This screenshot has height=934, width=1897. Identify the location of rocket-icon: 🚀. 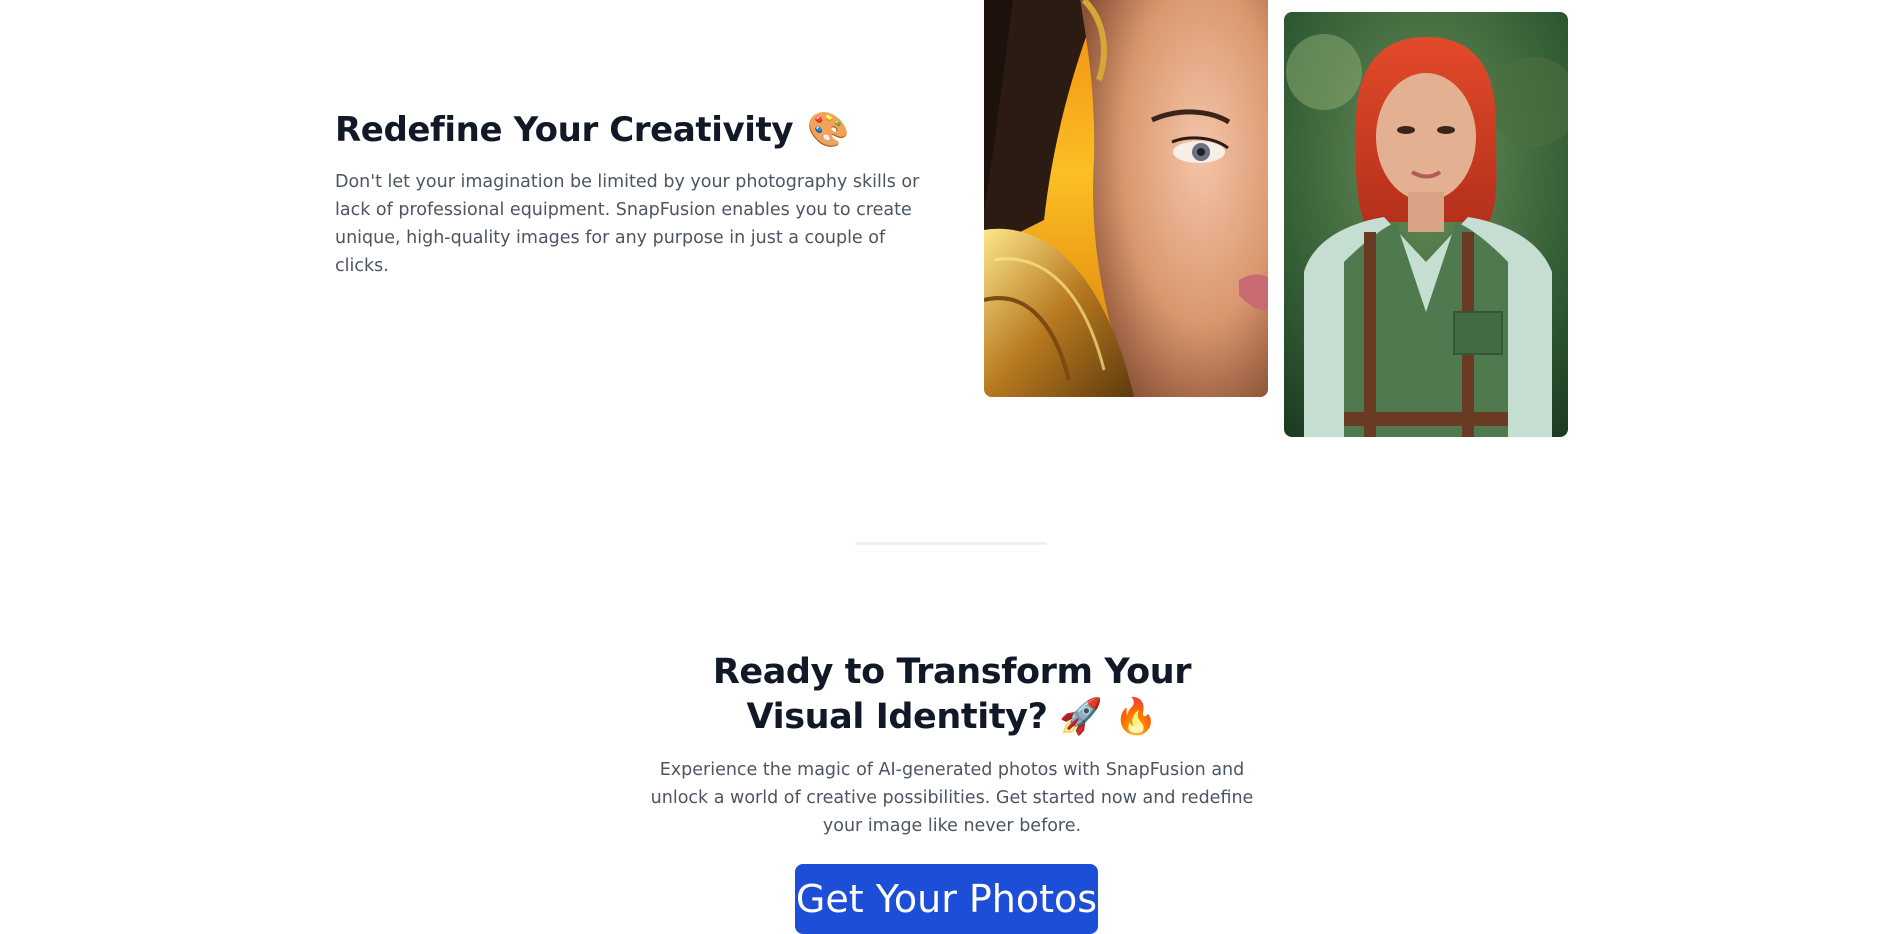
(1081, 717).